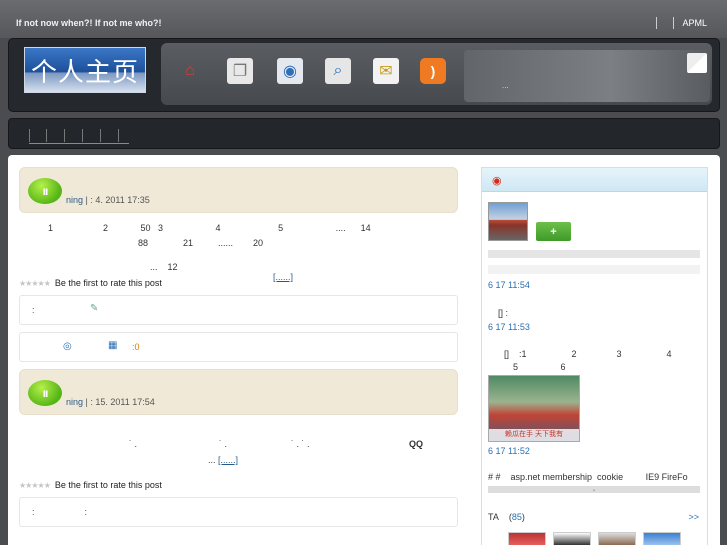  Describe the element at coordinates (416, 444) in the screenshot. I see `qq-text: QQ` at that location.